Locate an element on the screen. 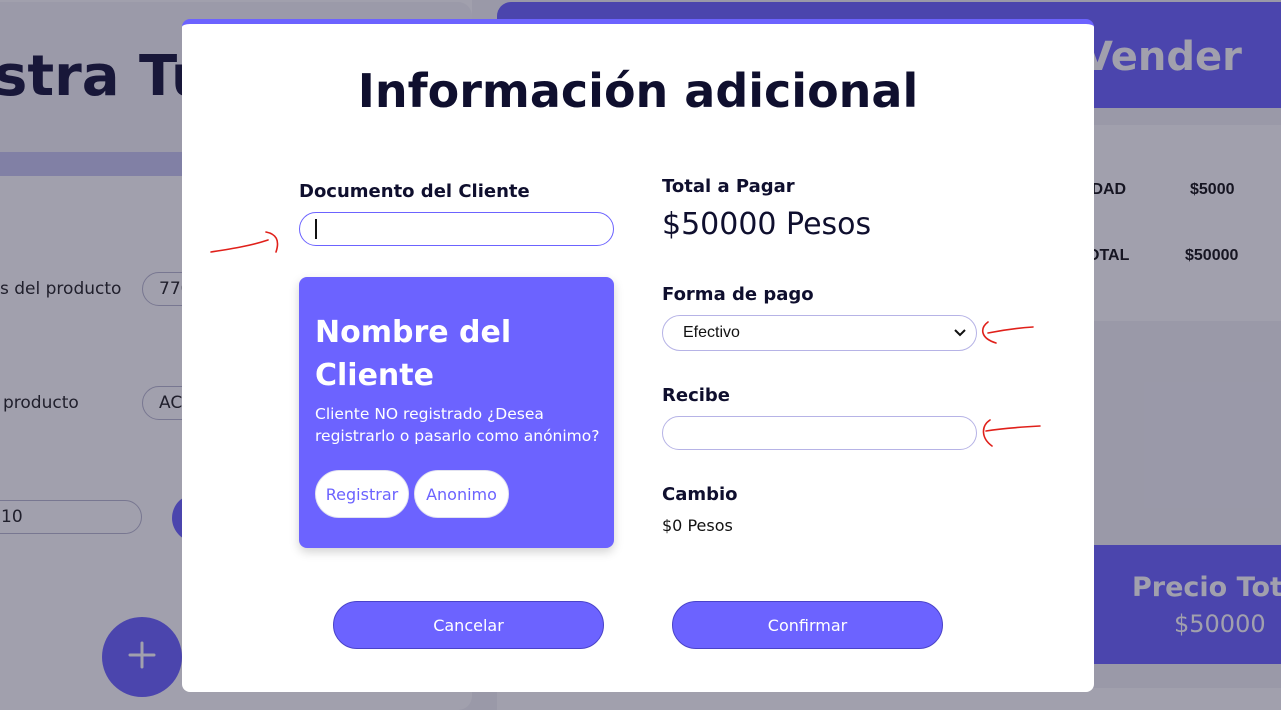 Image resolution: width=1281 pixels, height=710 pixels. receives-input is located at coordinates (819, 433).